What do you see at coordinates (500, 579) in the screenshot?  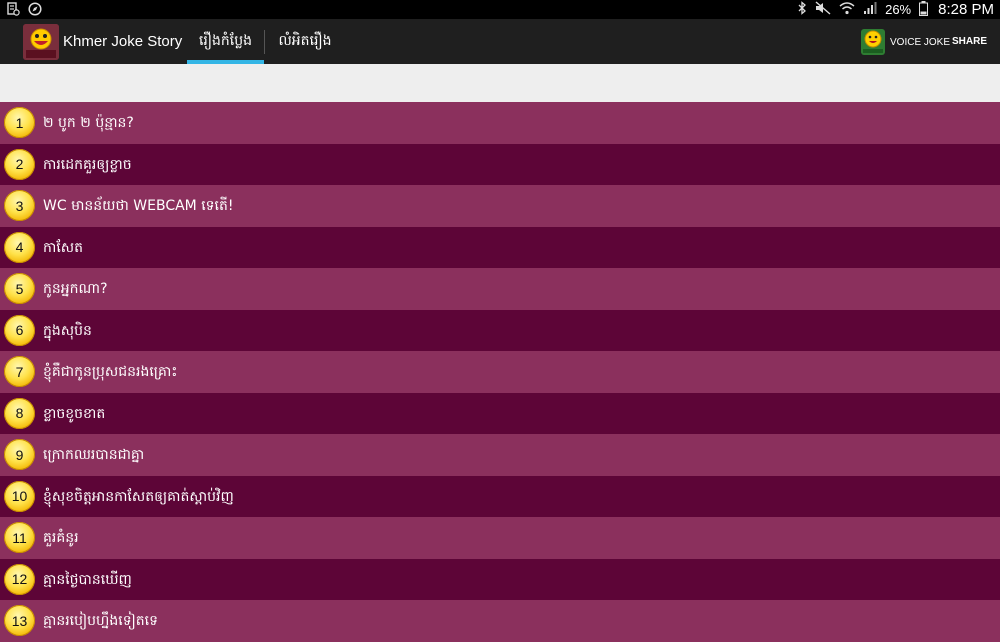 I see `list-item: 12 គ្មានថ្ងៃបានឃើញ` at bounding box center [500, 579].